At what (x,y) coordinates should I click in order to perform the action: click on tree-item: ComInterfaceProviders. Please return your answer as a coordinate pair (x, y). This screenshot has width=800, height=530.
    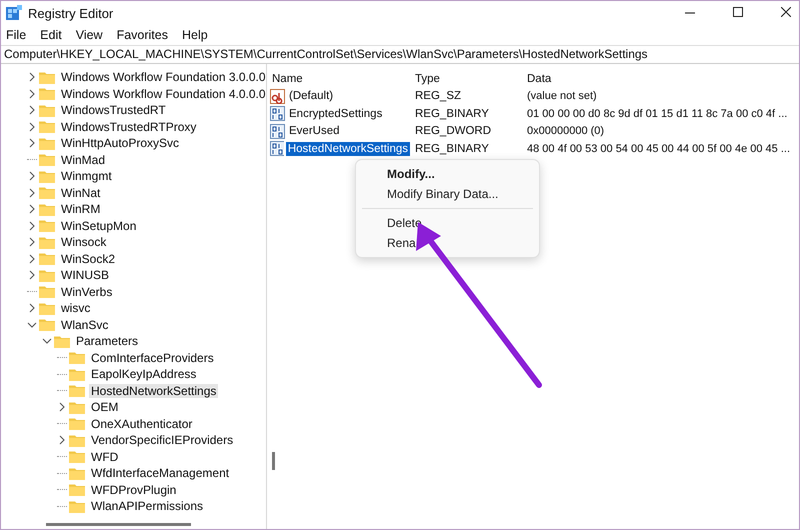
    Looking at the image, I should click on (152, 357).